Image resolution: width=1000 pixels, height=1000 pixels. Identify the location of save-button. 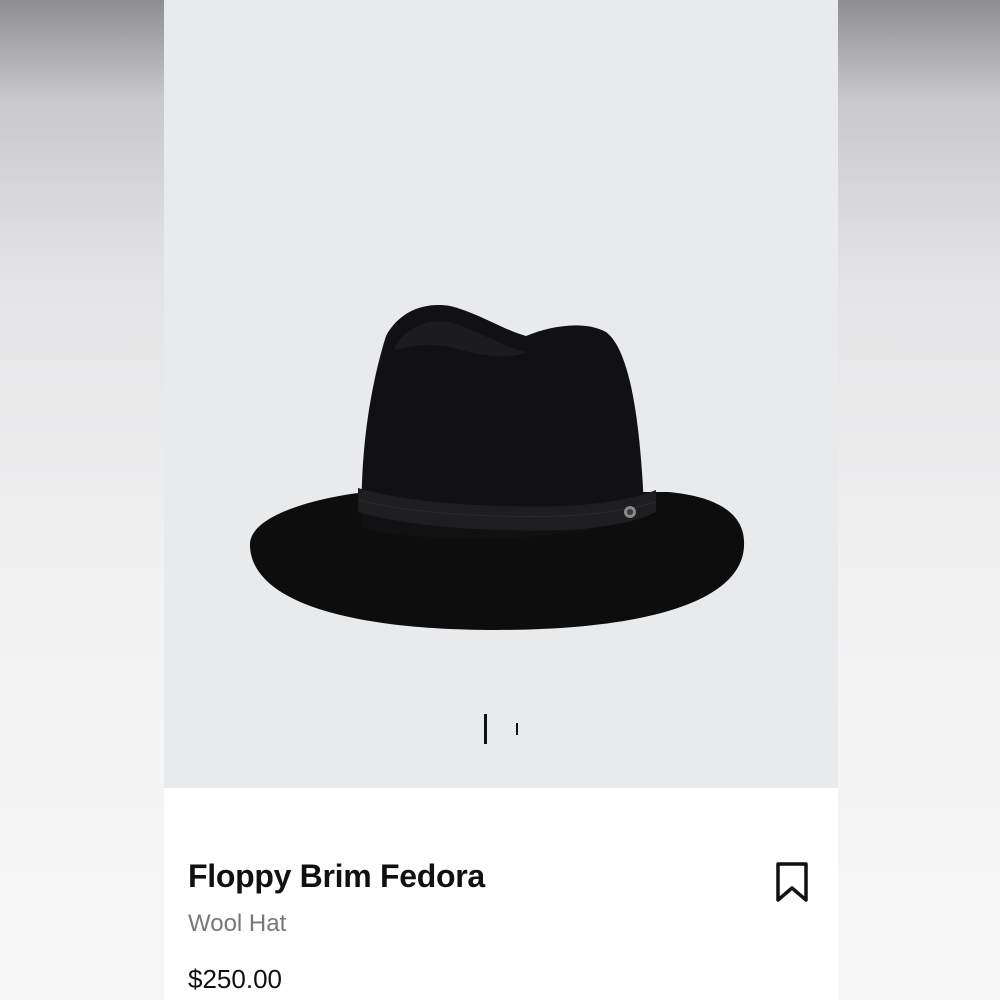
(792, 882).